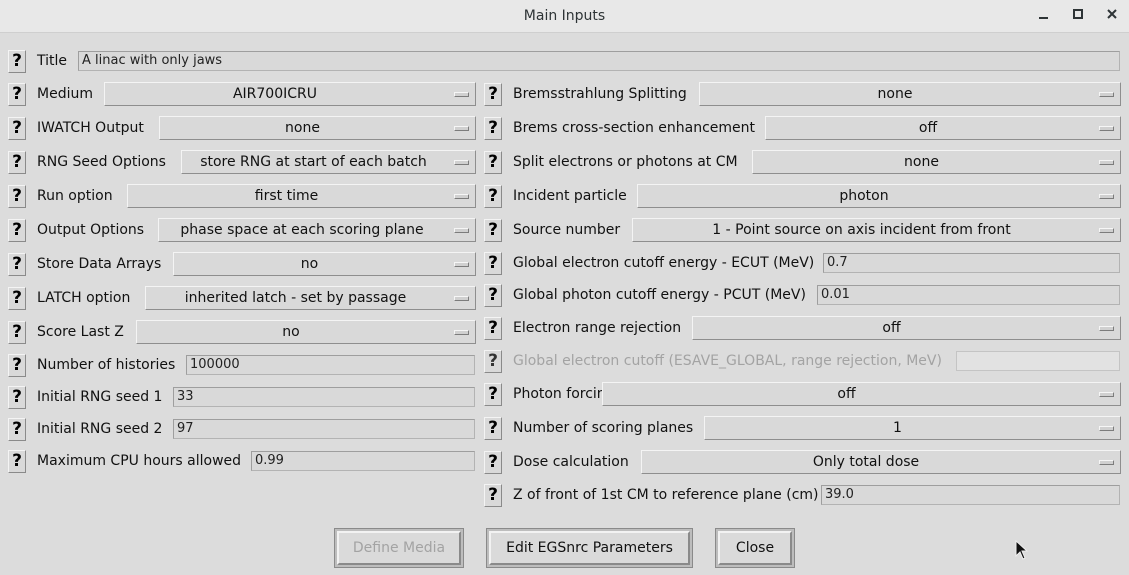 The width and height of the screenshot is (1129, 575). What do you see at coordinates (17, 94) in the screenshot?
I see `help-medium-icon: ?` at bounding box center [17, 94].